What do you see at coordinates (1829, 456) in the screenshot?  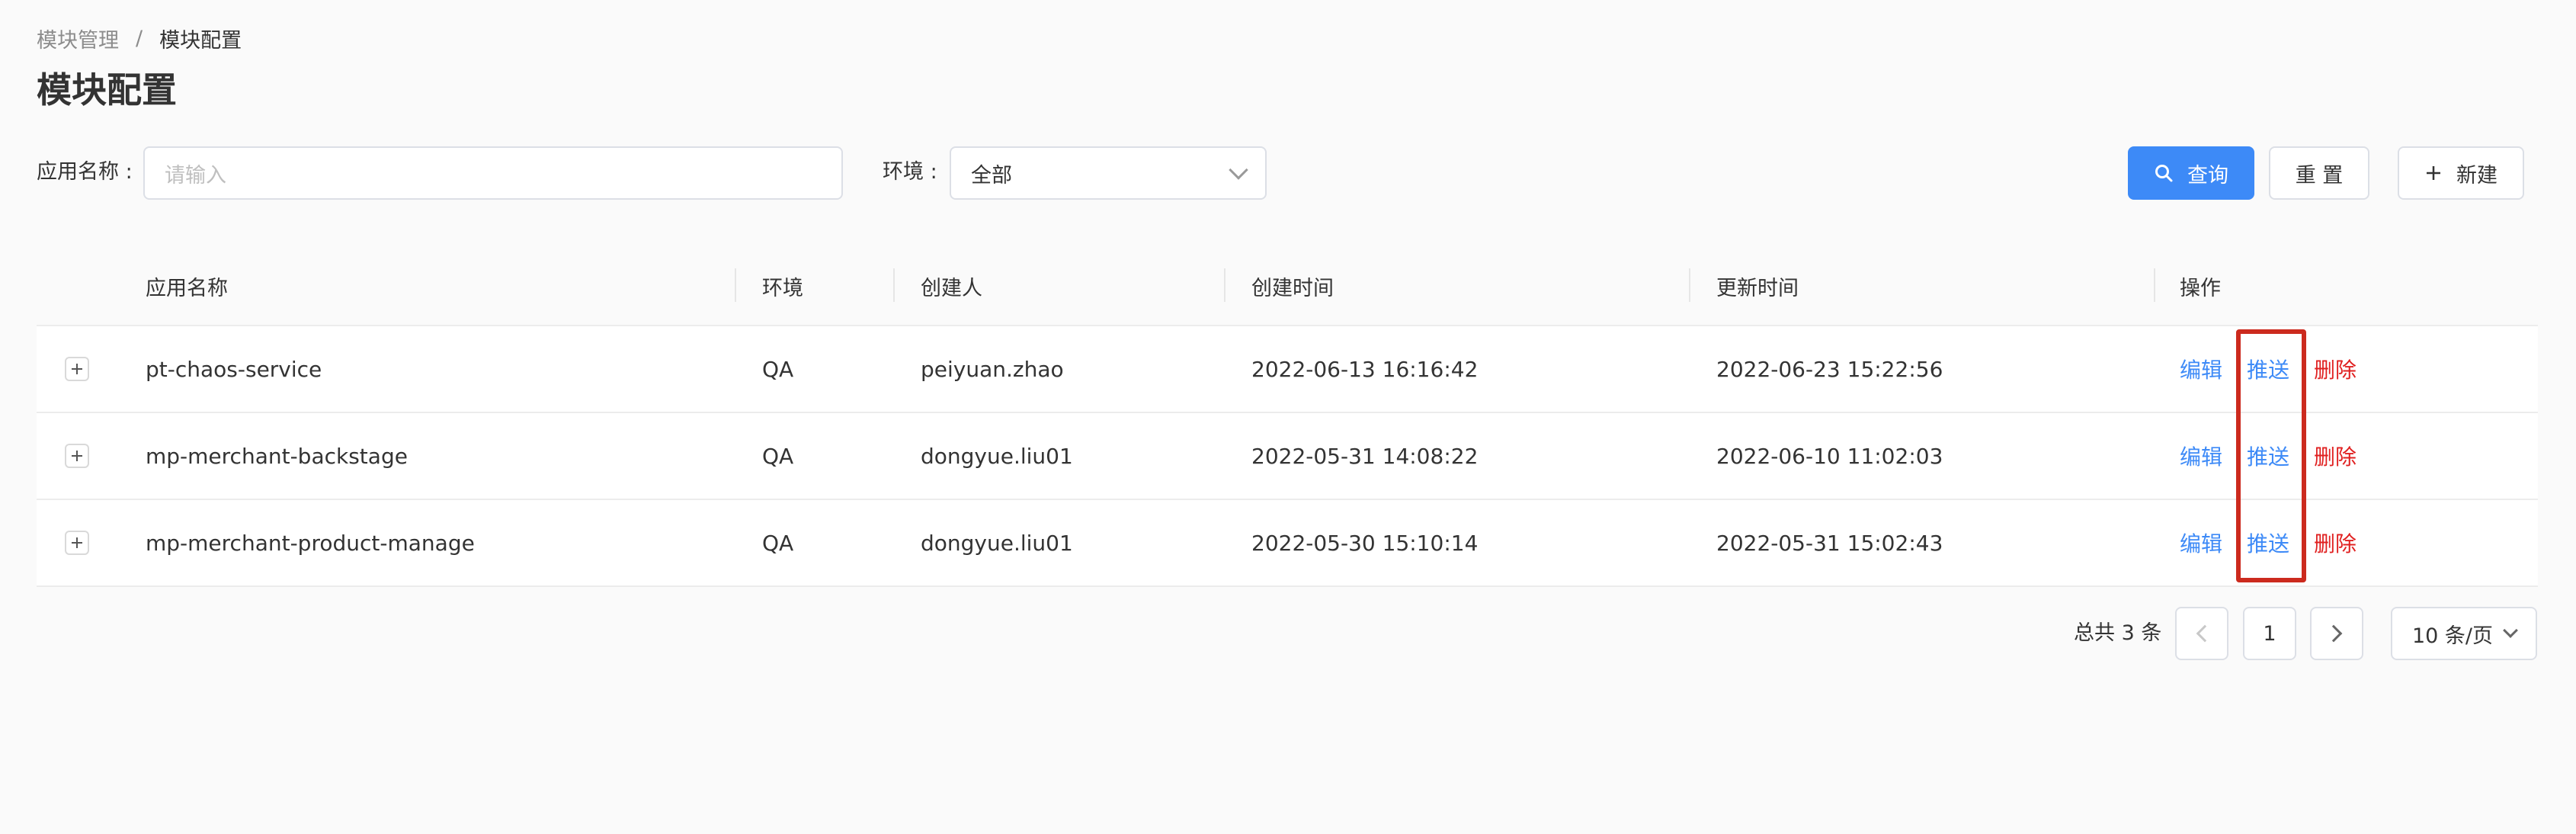 I see `cell-updated-at: 2022-06-10 11:02:03` at bounding box center [1829, 456].